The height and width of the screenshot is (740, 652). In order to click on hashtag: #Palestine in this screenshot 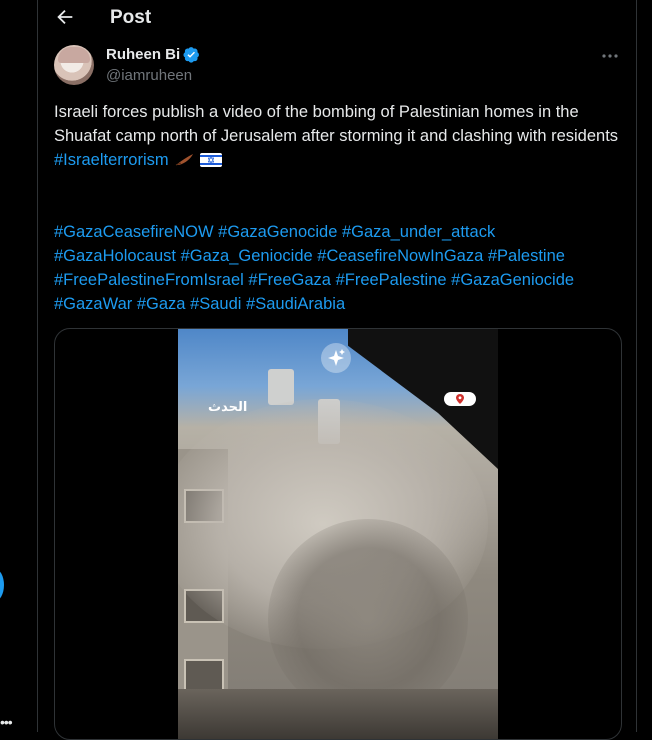, I will do `click(526, 256)`.